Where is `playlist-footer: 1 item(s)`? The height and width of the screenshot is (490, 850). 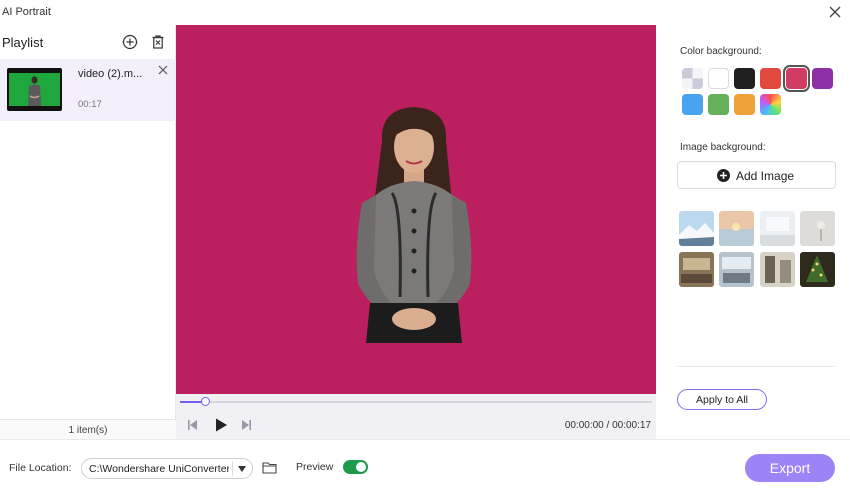 playlist-footer: 1 item(s) is located at coordinates (88, 429).